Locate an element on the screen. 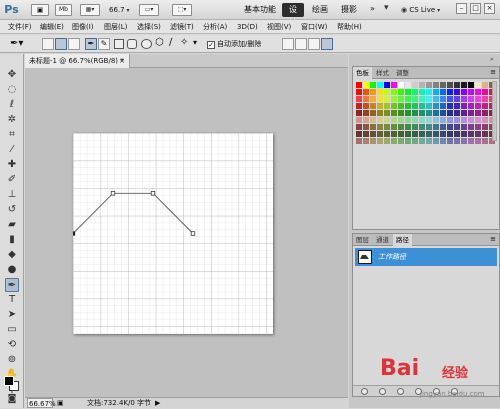  type-tool-icon: T is located at coordinates (12, 300).